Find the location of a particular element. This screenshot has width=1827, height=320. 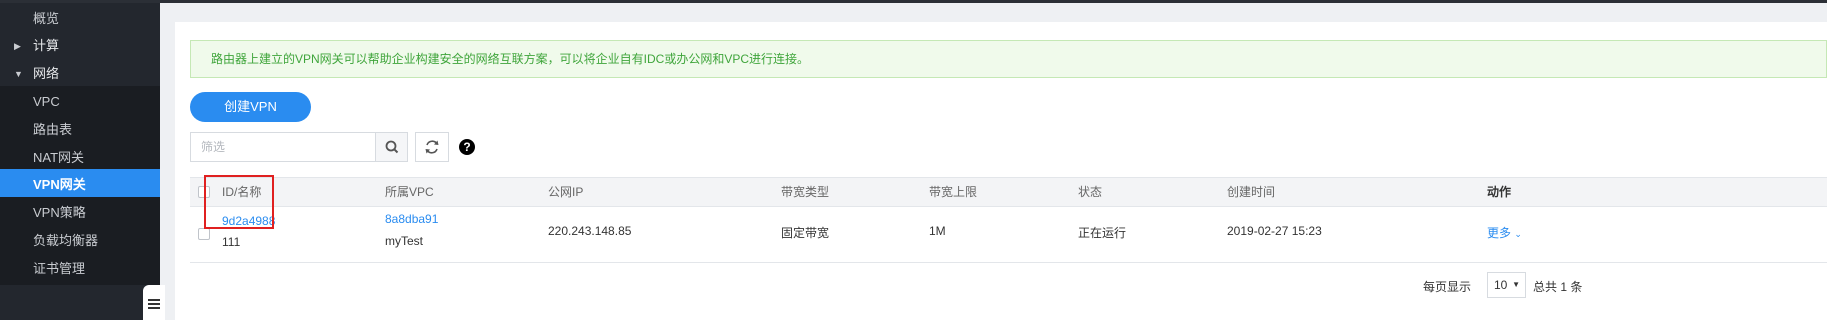

sidebar-item-label: 证书管理 is located at coordinates (59, 268).